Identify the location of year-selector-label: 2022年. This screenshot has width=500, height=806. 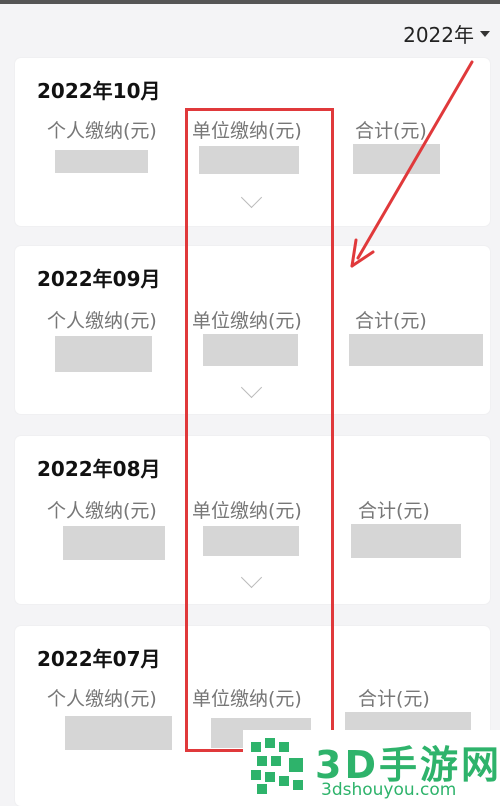
(438, 34).